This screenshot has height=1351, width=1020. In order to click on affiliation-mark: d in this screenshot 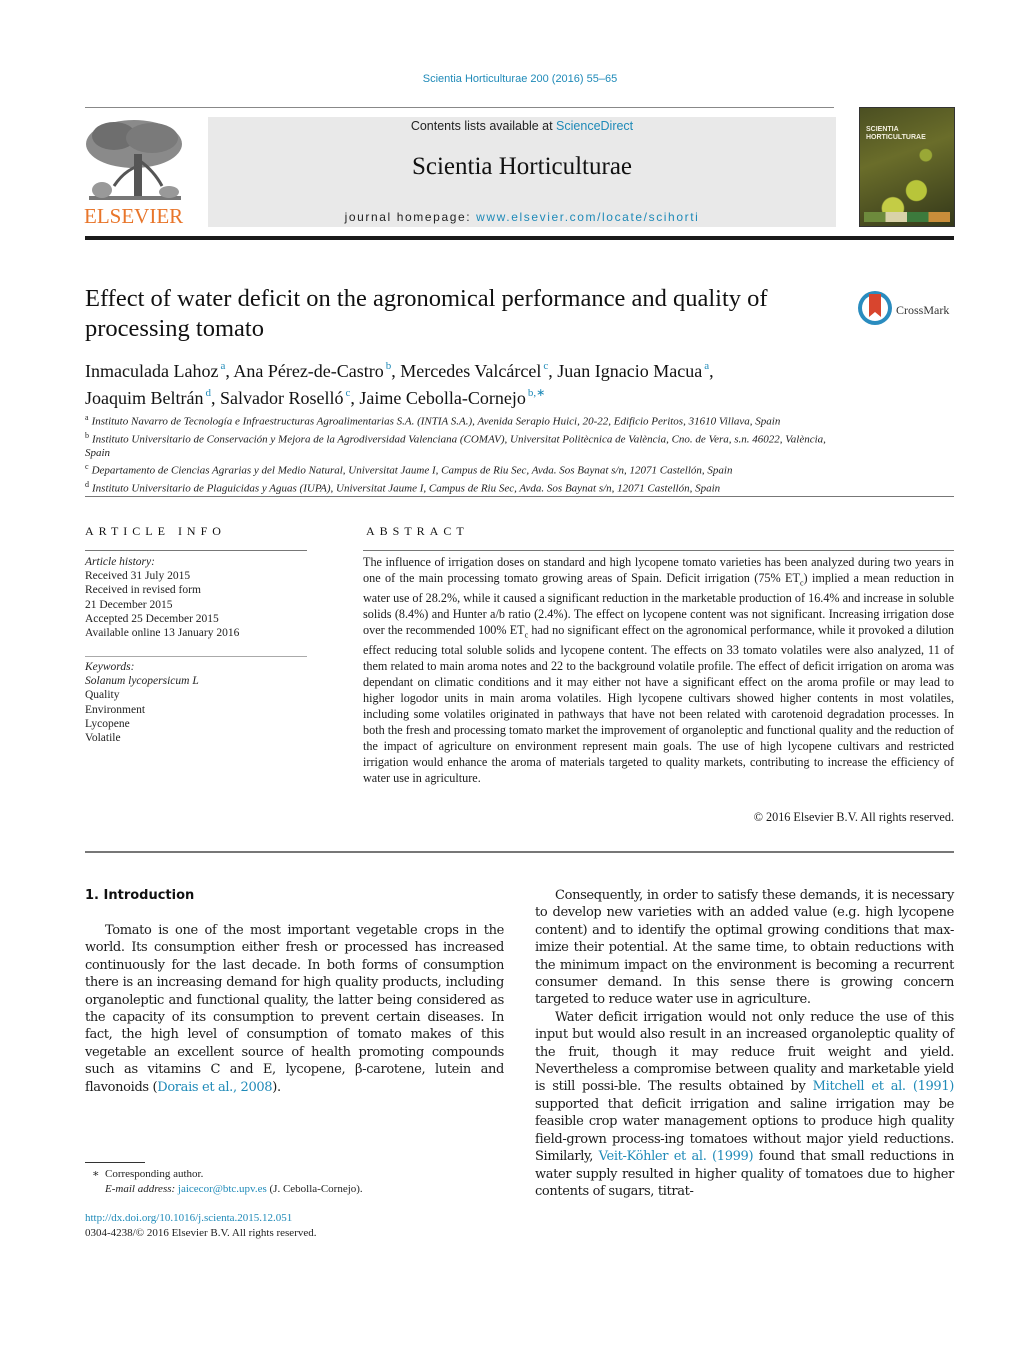, I will do `click(87, 484)`.